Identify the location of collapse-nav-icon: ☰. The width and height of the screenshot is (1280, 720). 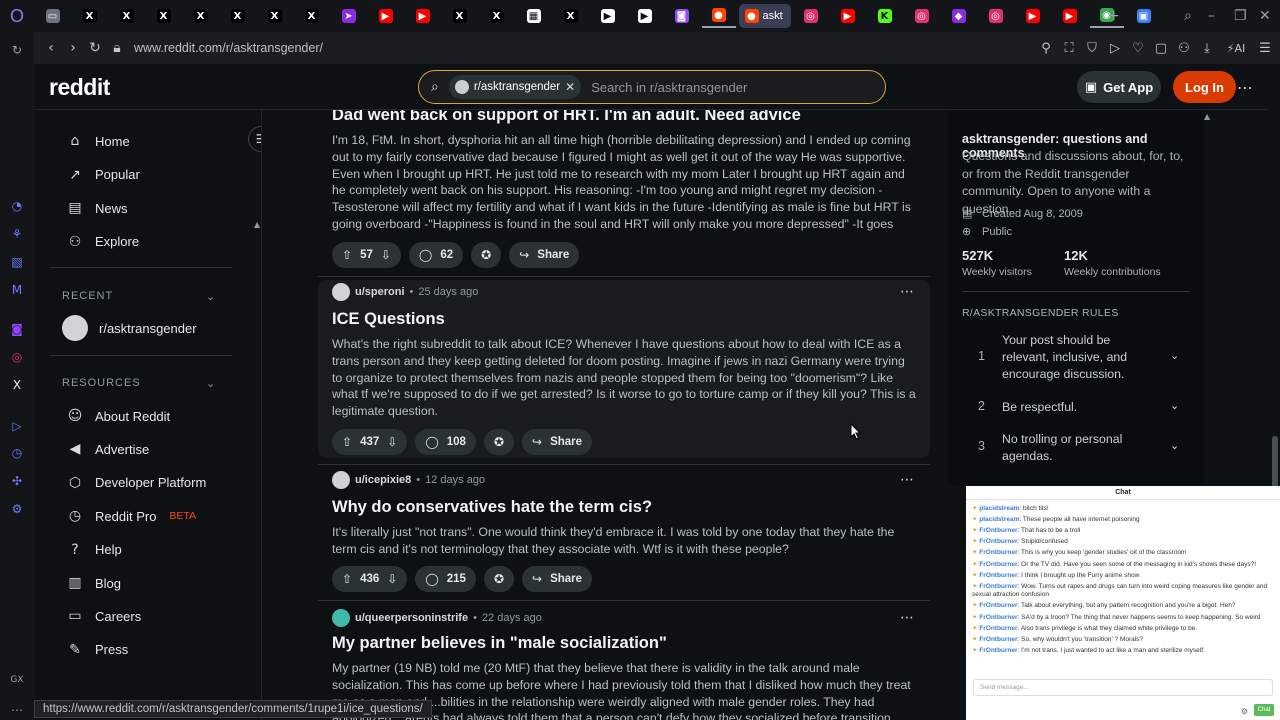
(254, 139).